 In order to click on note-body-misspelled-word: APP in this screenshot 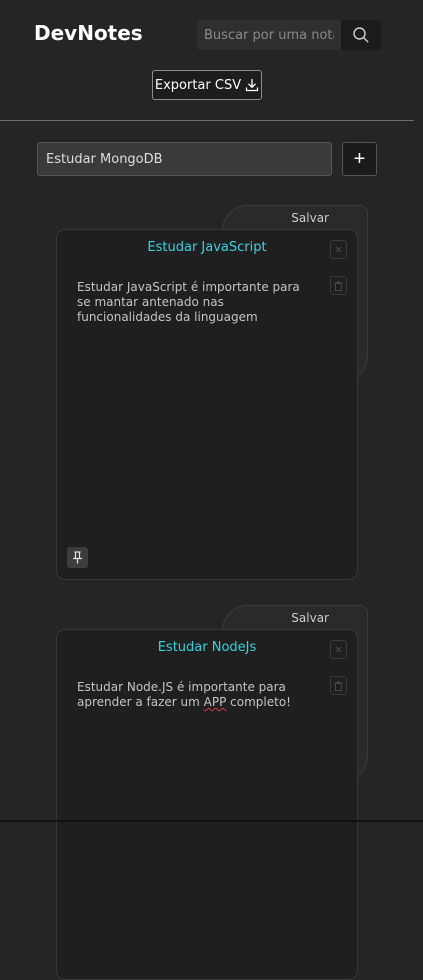, I will do `click(215, 702)`.